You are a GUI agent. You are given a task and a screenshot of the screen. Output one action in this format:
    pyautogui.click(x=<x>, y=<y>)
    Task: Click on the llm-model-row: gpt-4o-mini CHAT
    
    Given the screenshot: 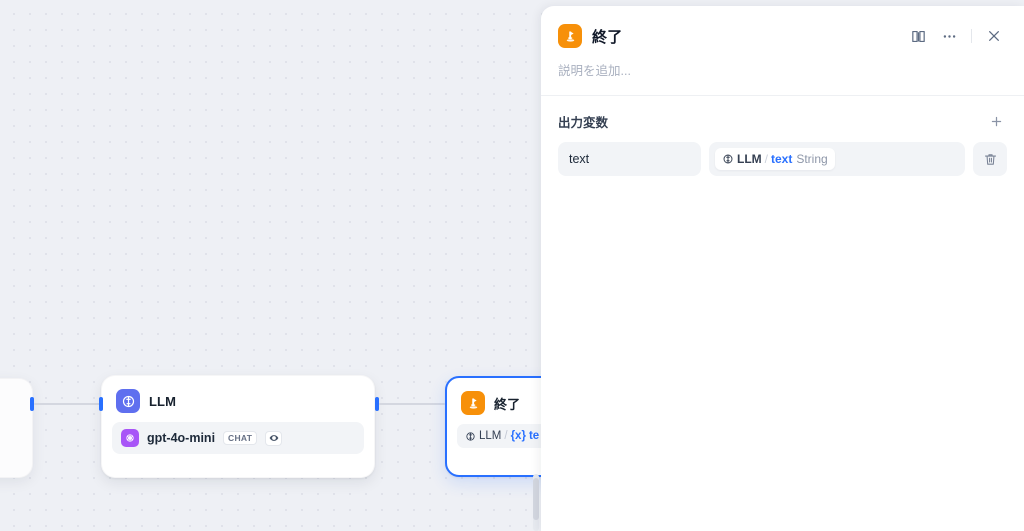 What is the action you would take?
    pyautogui.click(x=238, y=438)
    